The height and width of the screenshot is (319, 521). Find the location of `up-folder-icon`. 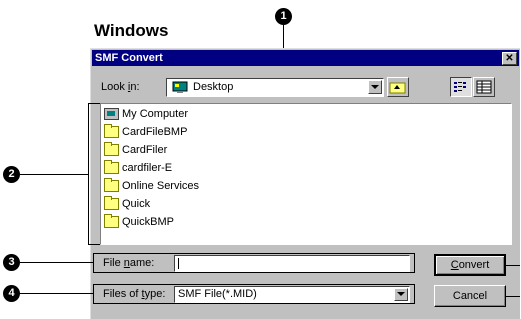

up-folder-icon is located at coordinates (397, 88).